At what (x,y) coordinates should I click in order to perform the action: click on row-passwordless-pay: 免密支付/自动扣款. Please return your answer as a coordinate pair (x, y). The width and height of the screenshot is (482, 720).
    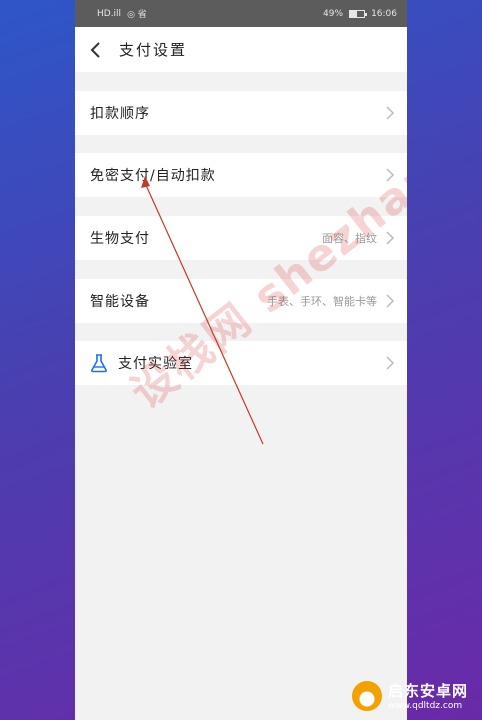
    Looking at the image, I should click on (241, 175).